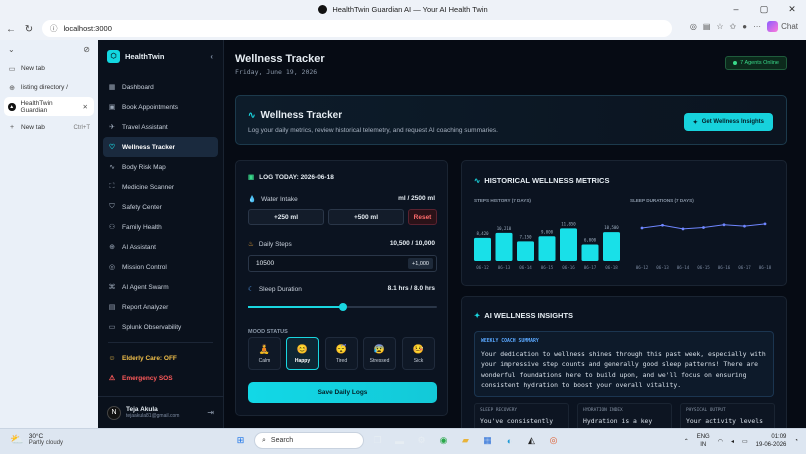  What do you see at coordinates (379, 353) in the screenshot?
I see `mood-stressed: 😰 Stressed` at bounding box center [379, 353].